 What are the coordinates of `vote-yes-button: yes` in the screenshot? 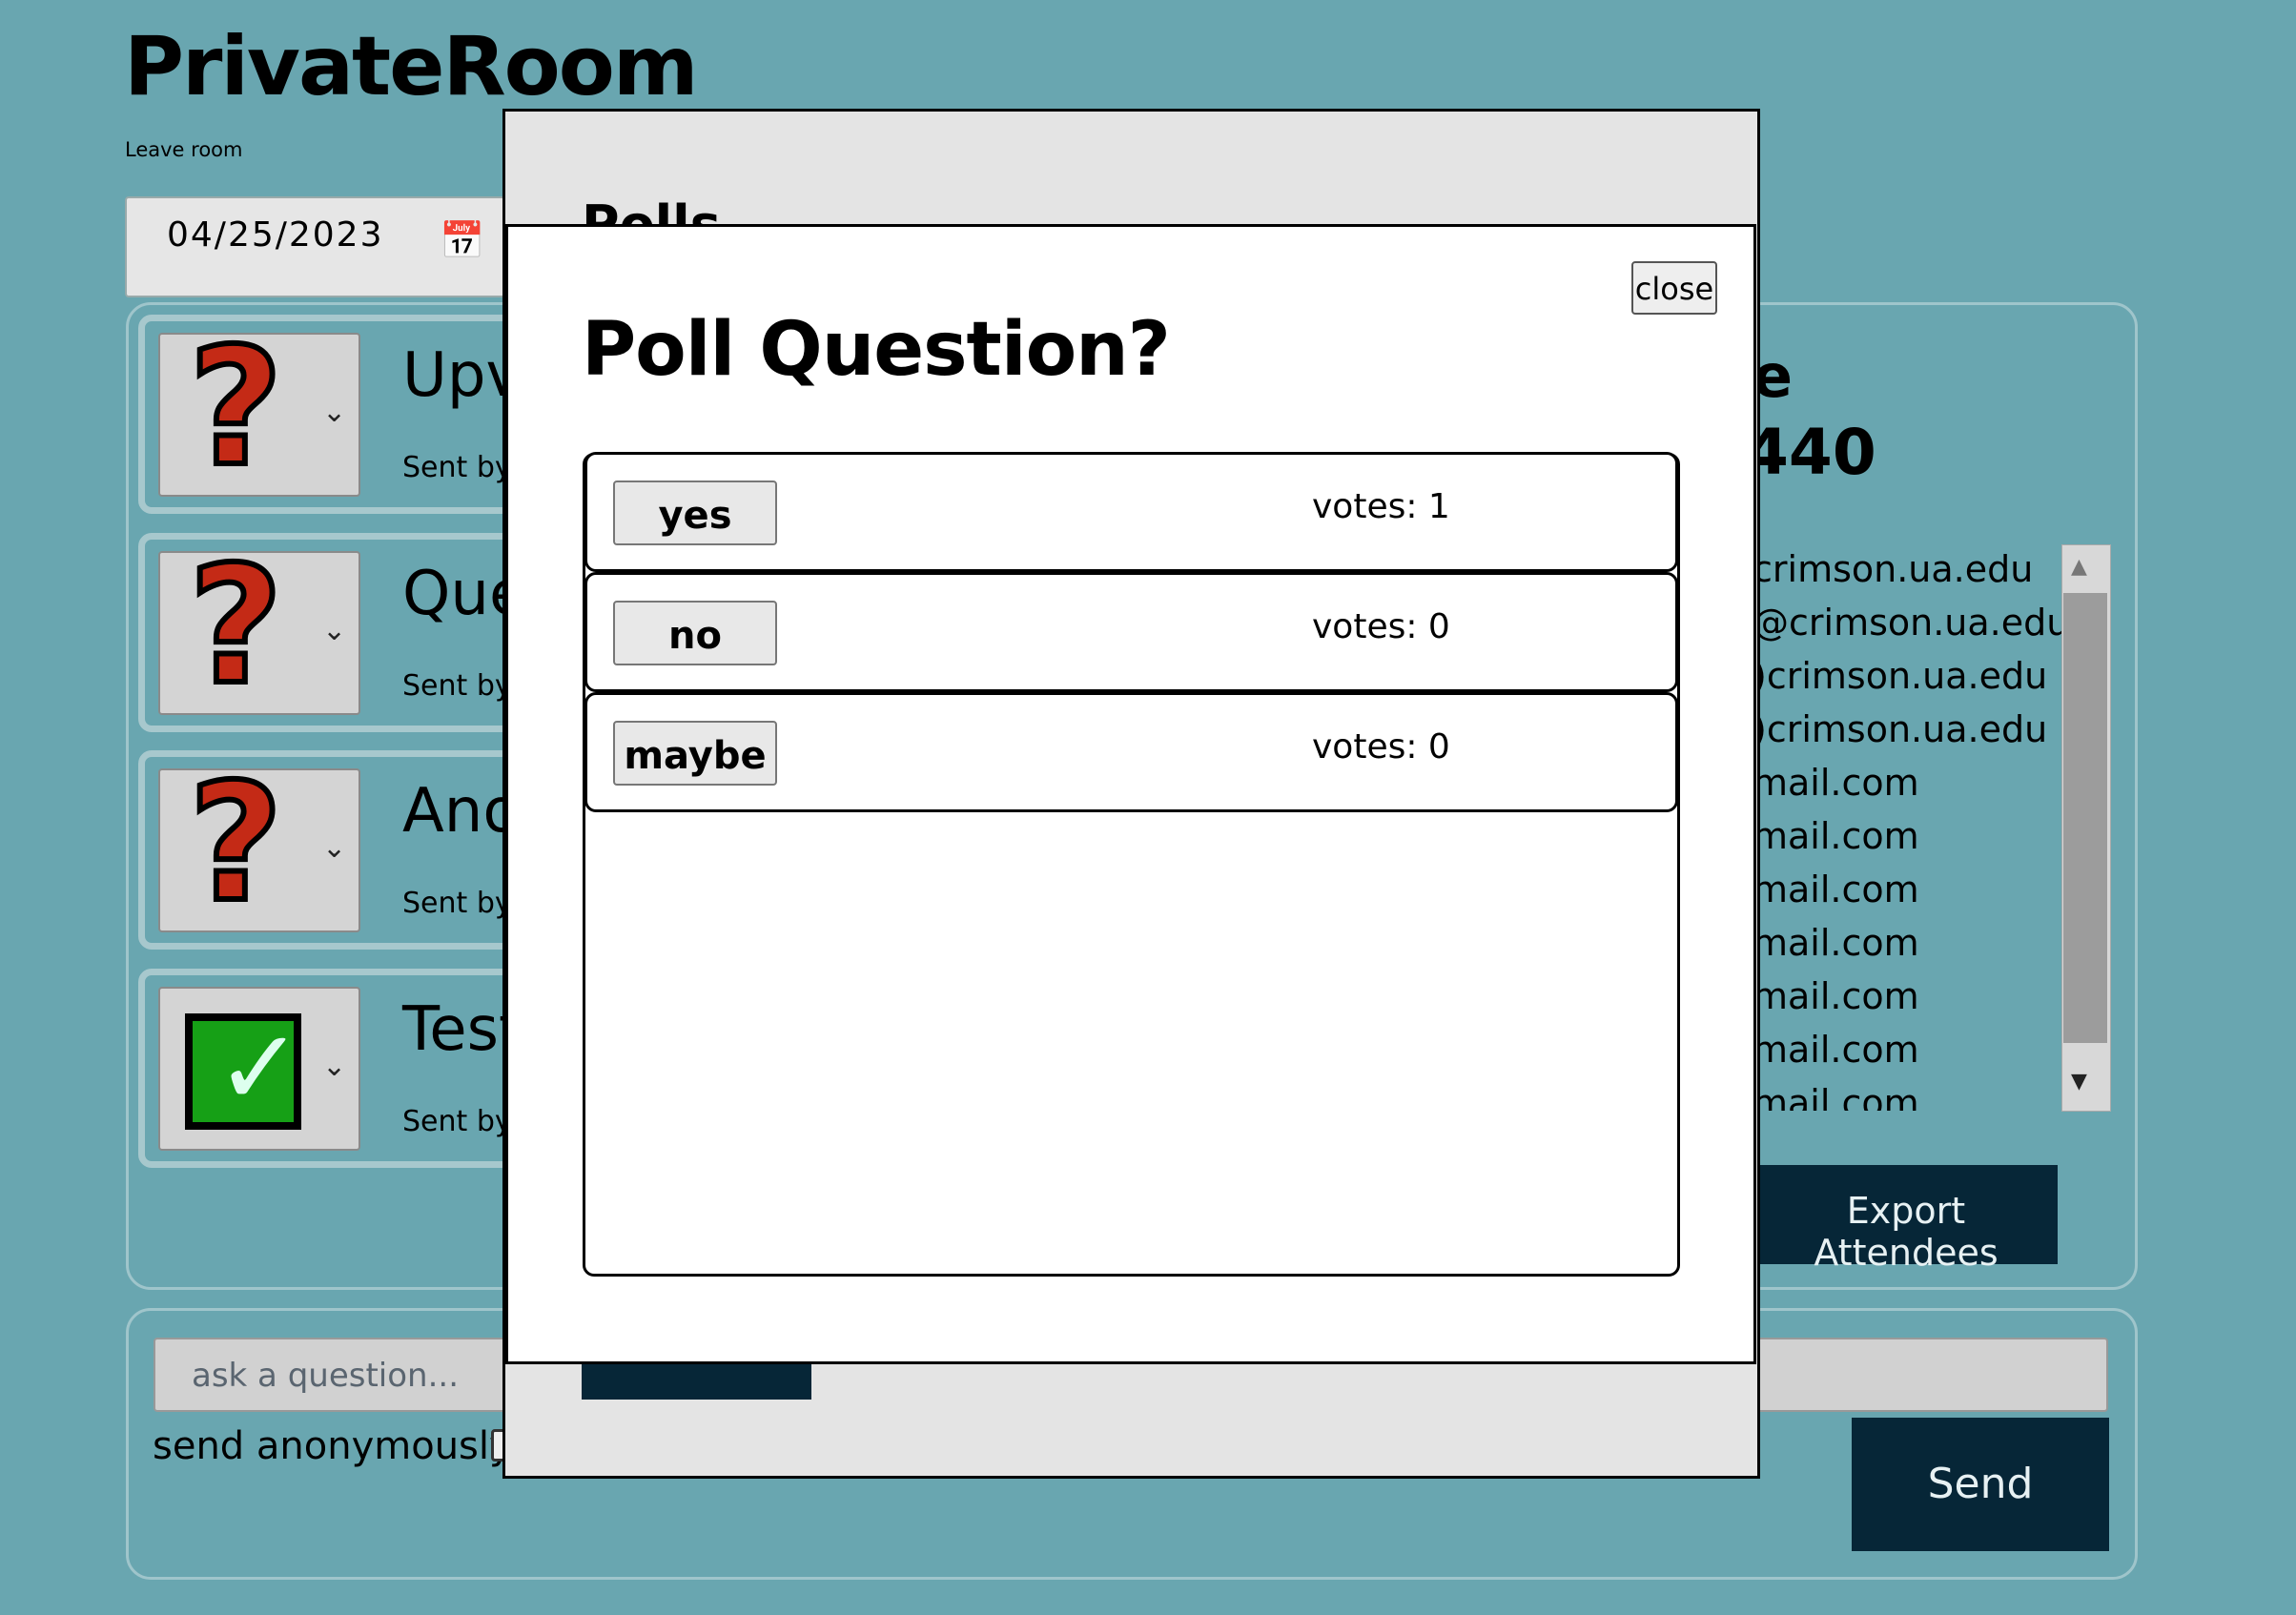 It's located at (695, 512).